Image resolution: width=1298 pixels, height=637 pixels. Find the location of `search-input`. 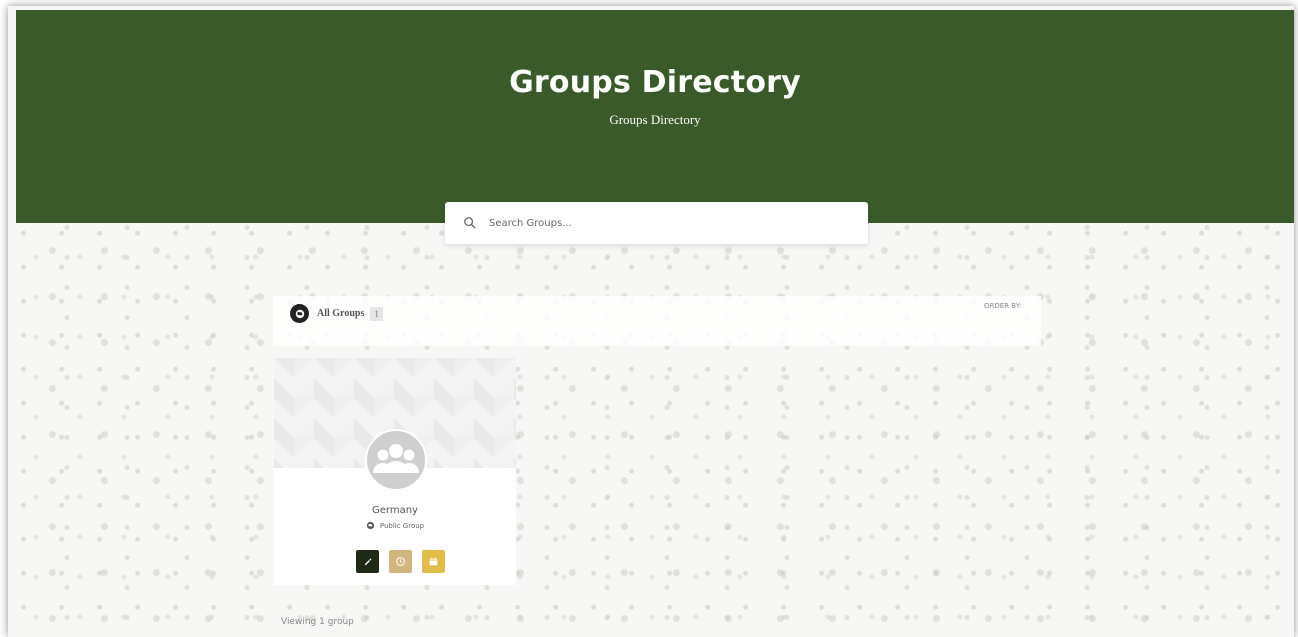

search-input is located at coordinates (669, 223).